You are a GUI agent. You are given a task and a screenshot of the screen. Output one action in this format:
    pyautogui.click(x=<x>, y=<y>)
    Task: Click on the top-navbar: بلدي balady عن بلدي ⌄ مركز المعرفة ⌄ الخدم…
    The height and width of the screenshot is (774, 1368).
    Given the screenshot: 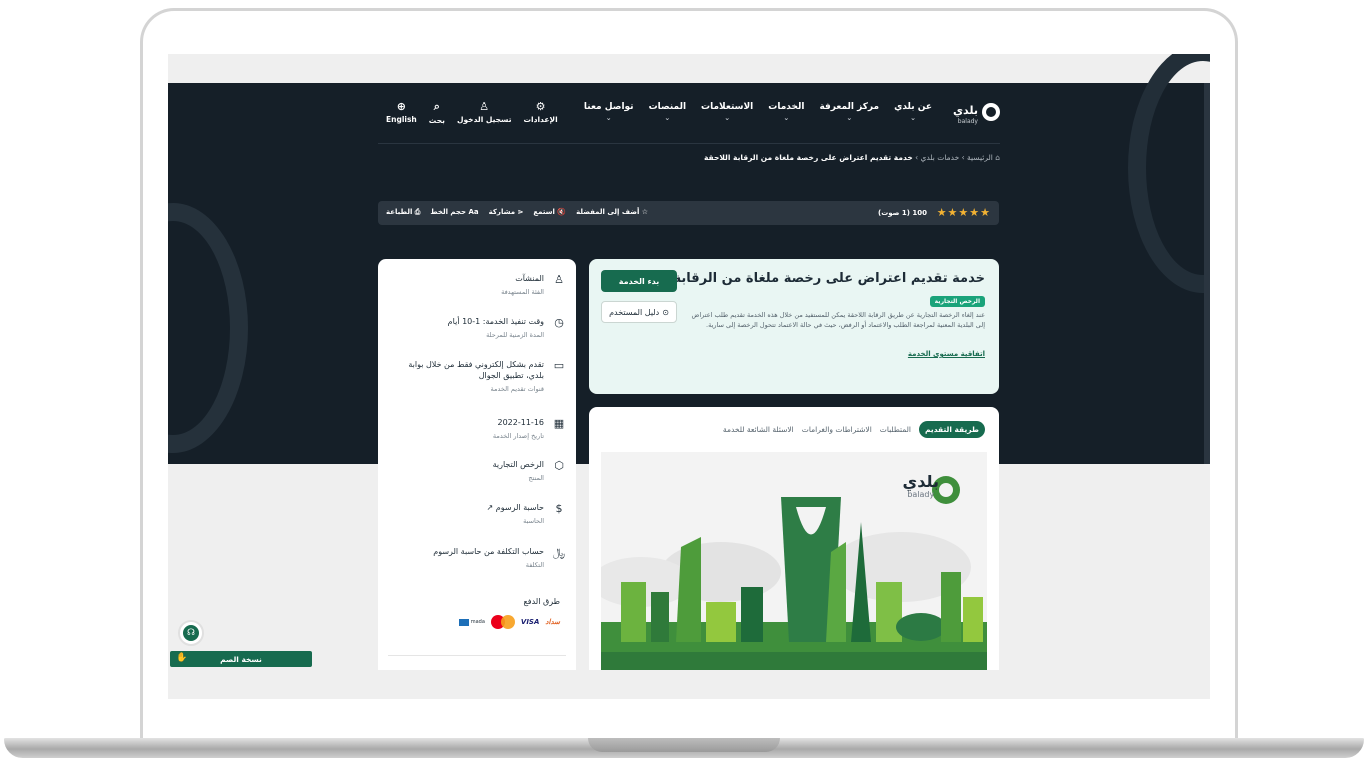 What is the action you would take?
    pyautogui.click(x=689, y=113)
    